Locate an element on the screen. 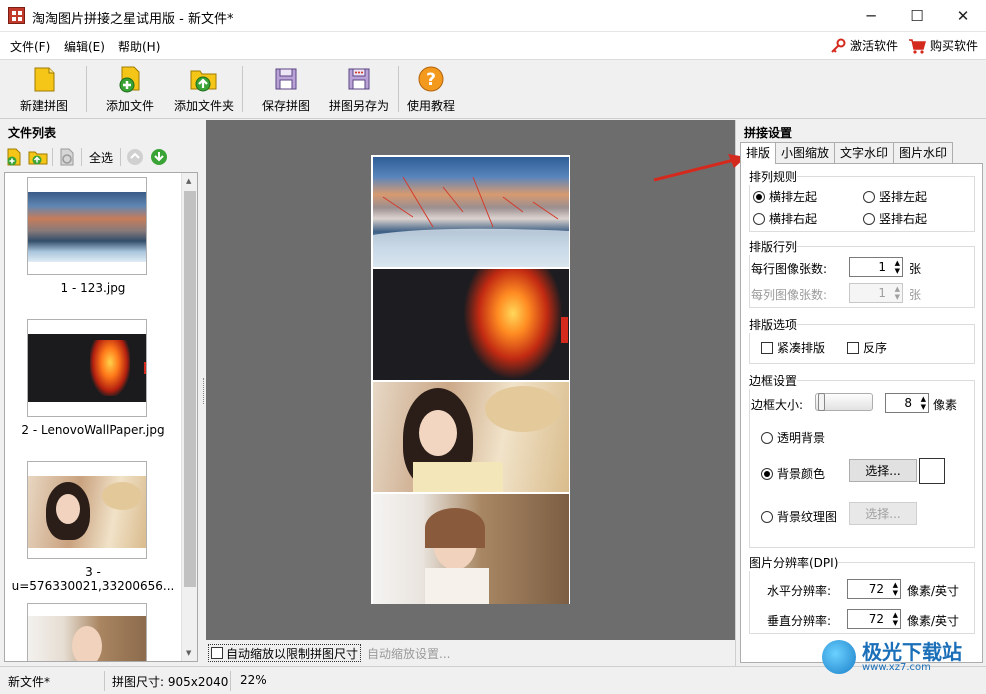 The height and width of the screenshot is (694, 986). remove-file-icon is located at coordinates (67, 157).